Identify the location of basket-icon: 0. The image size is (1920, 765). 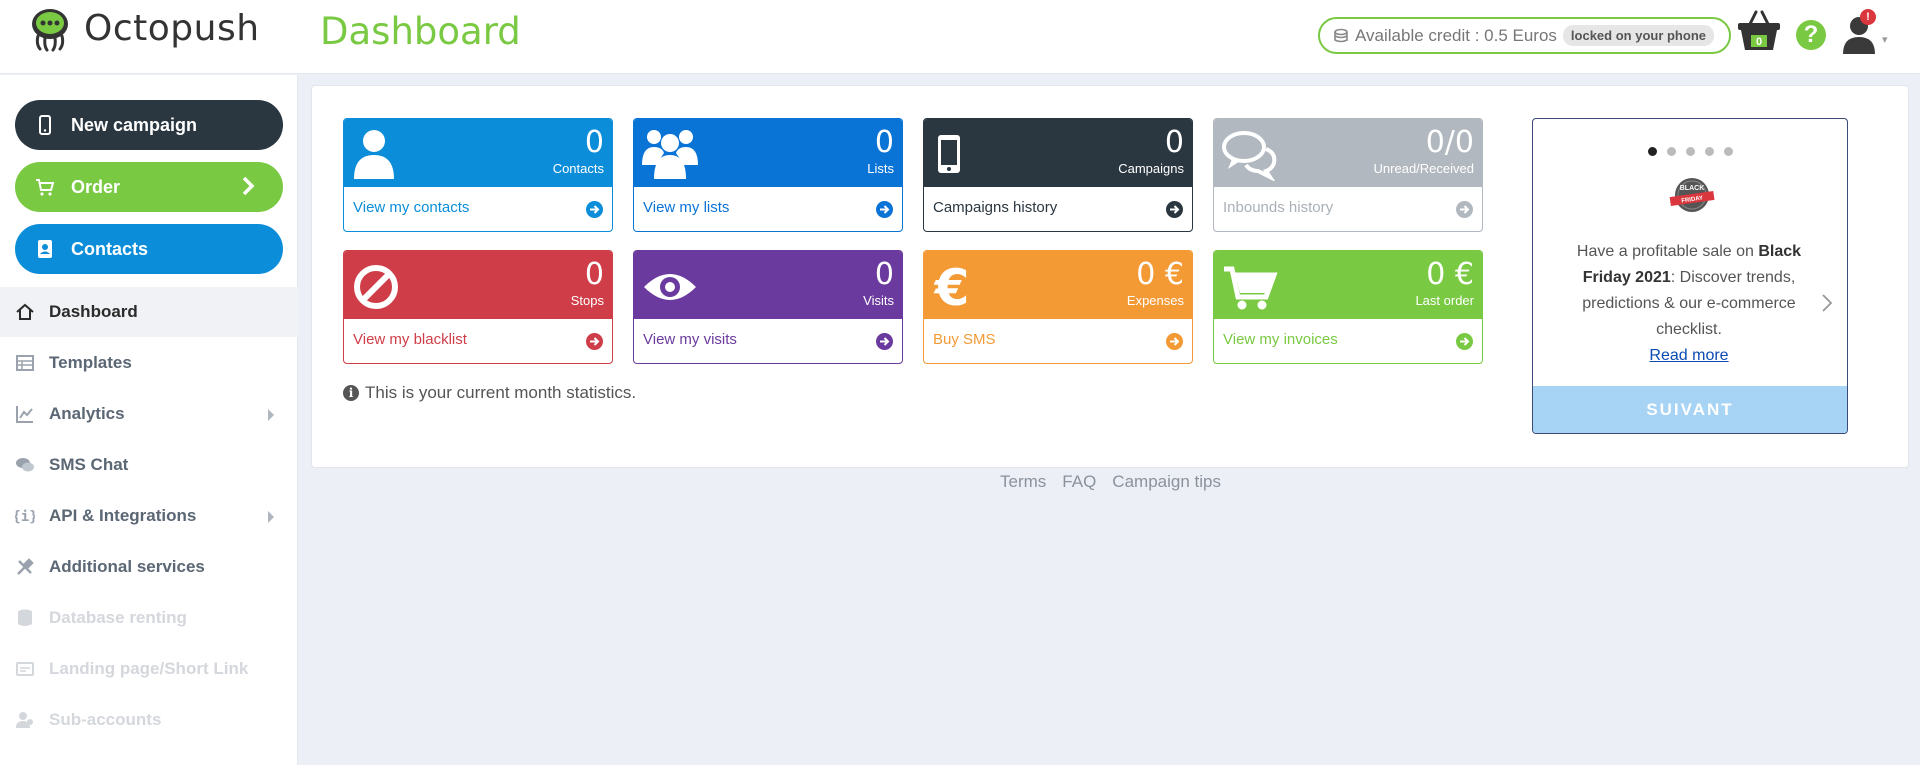
(1759, 30).